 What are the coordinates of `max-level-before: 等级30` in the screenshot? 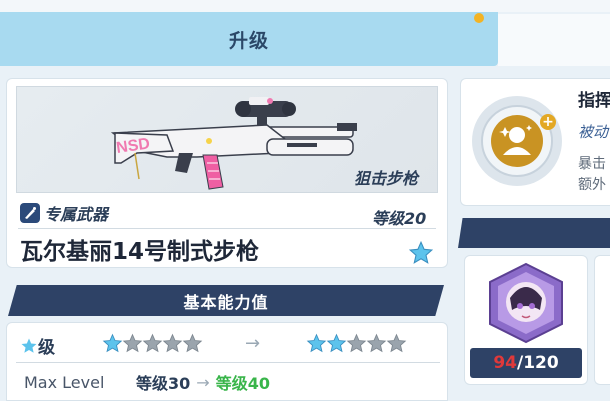 It's located at (163, 383).